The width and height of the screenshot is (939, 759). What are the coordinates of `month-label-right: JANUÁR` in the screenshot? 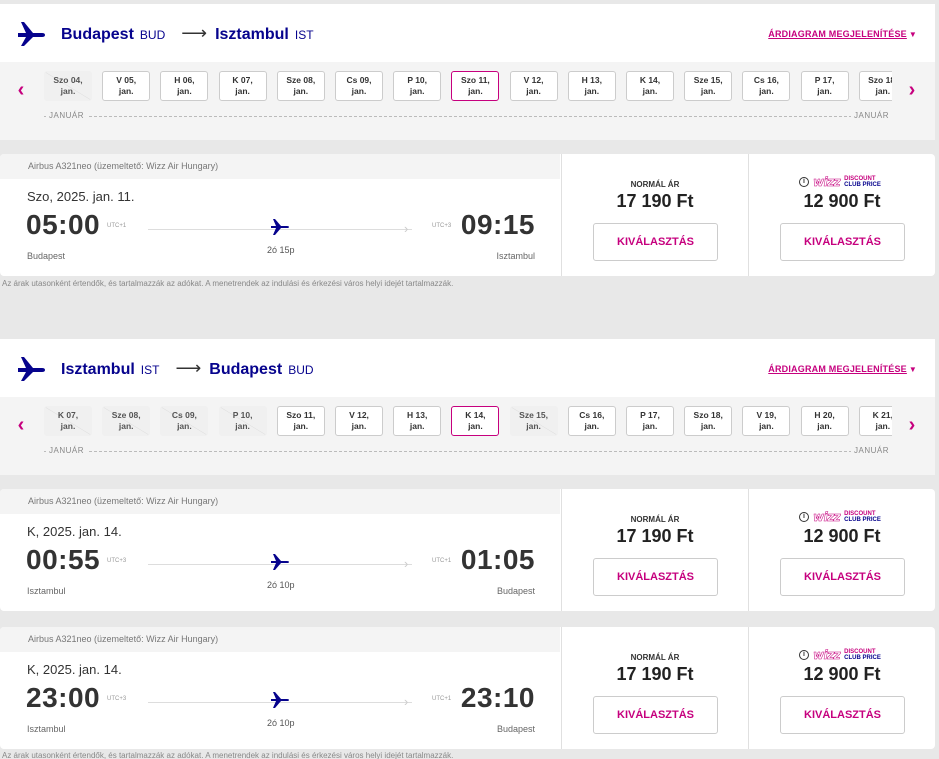 It's located at (871, 450).